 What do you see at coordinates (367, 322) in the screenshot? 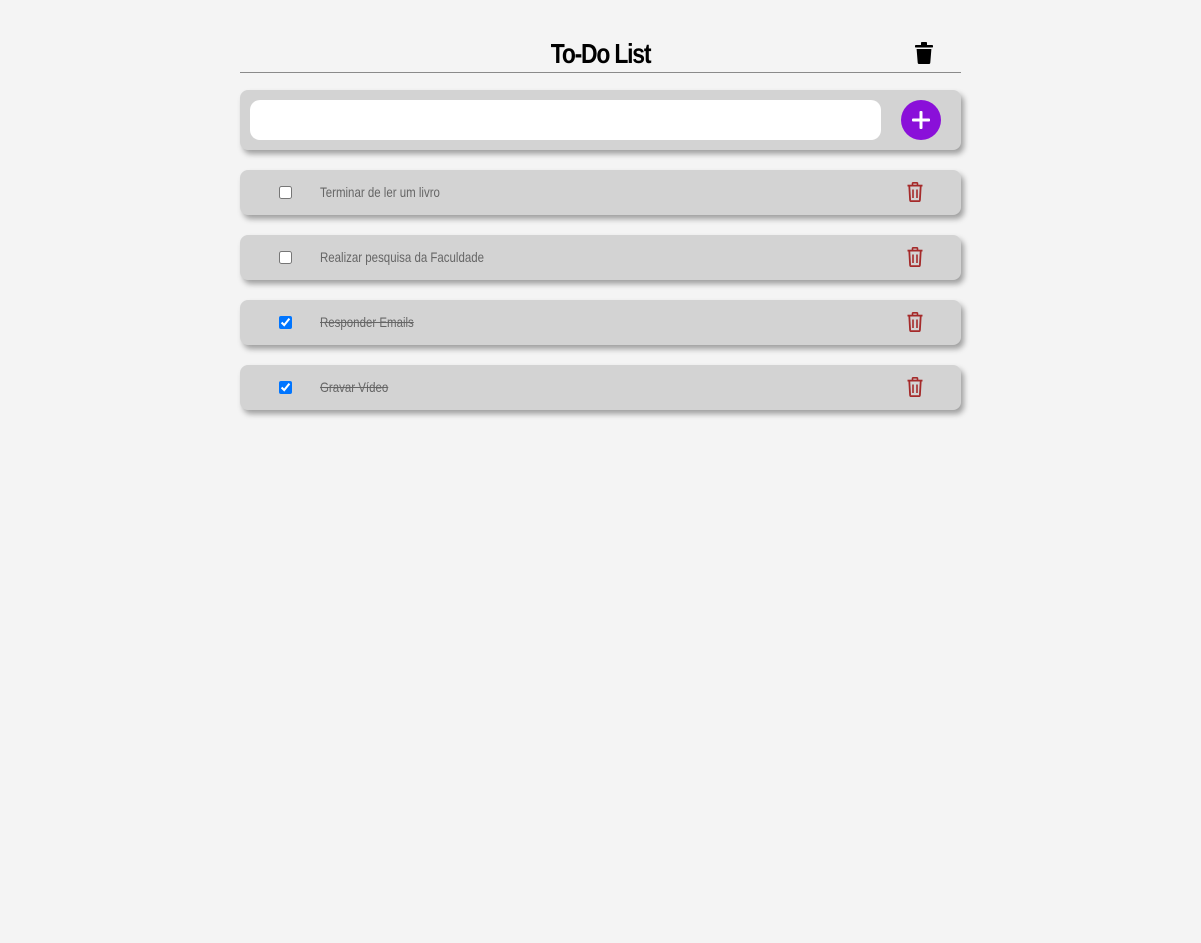
I see `task-label: Responder Emails` at bounding box center [367, 322].